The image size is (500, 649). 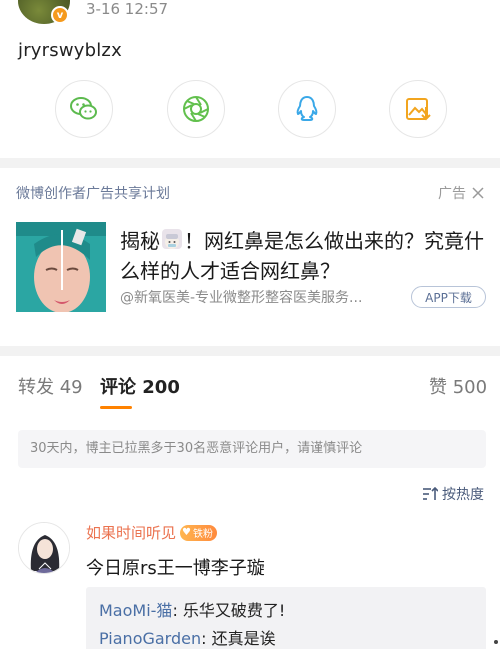 I want to click on sort-icon, so click(x=430, y=493).